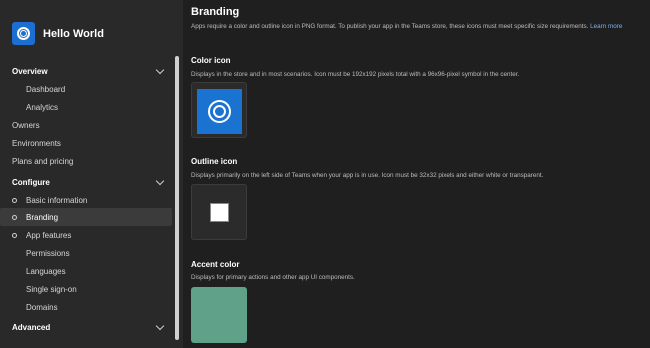 This screenshot has height=348, width=650. I want to click on sidebar-item-environments: Environments, so click(86, 143).